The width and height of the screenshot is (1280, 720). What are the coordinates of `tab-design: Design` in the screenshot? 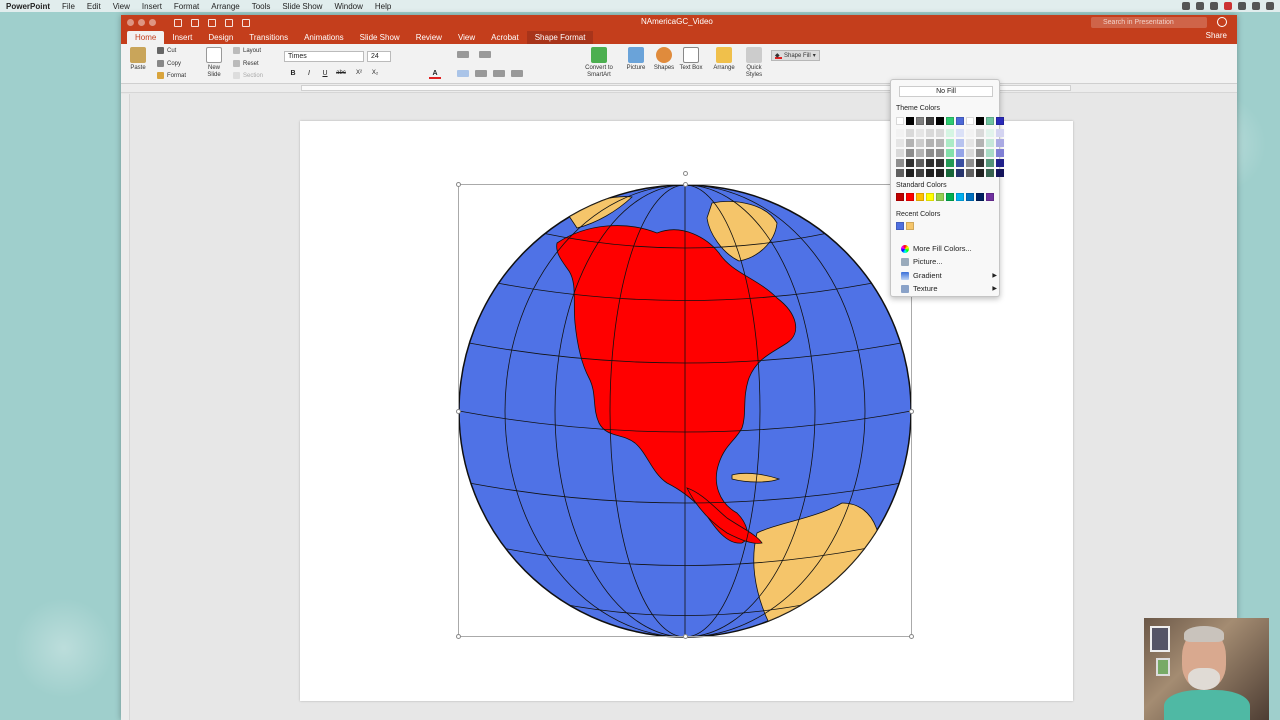 It's located at (220, 37).